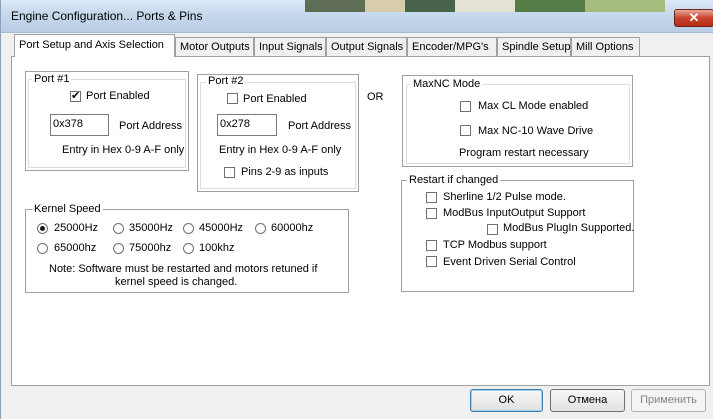 This screenshot has height=419, width=713. I want to click on tab-label: Input Signals, so click(291, 47).